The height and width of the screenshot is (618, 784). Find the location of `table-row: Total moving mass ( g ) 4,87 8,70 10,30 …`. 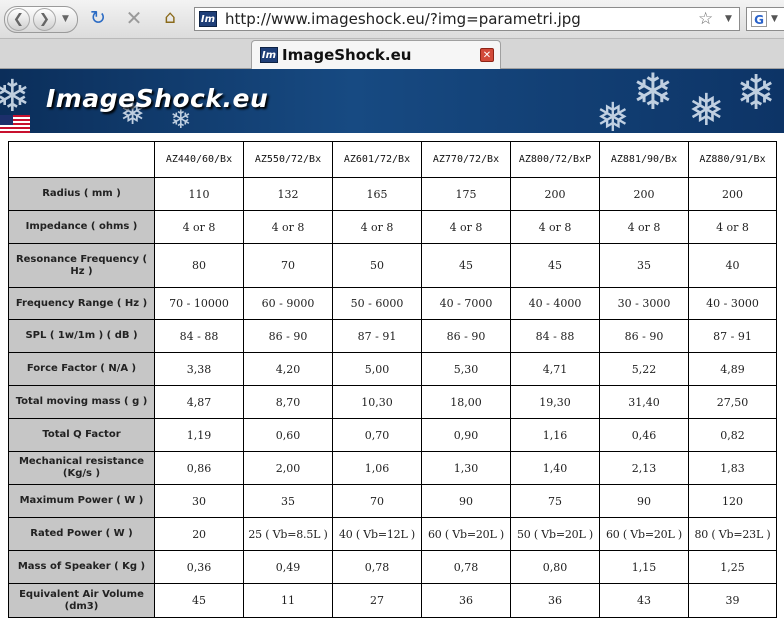

table-row: Total moving mass ( g ) 4,87 8,70 10,30 … is located at coordinates (392, 402).